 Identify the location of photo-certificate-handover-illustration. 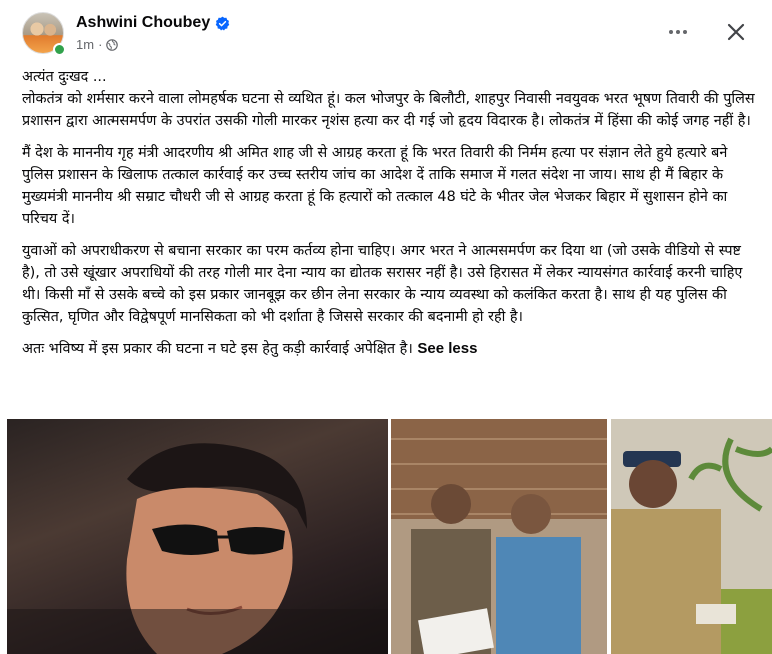
(499, 536).